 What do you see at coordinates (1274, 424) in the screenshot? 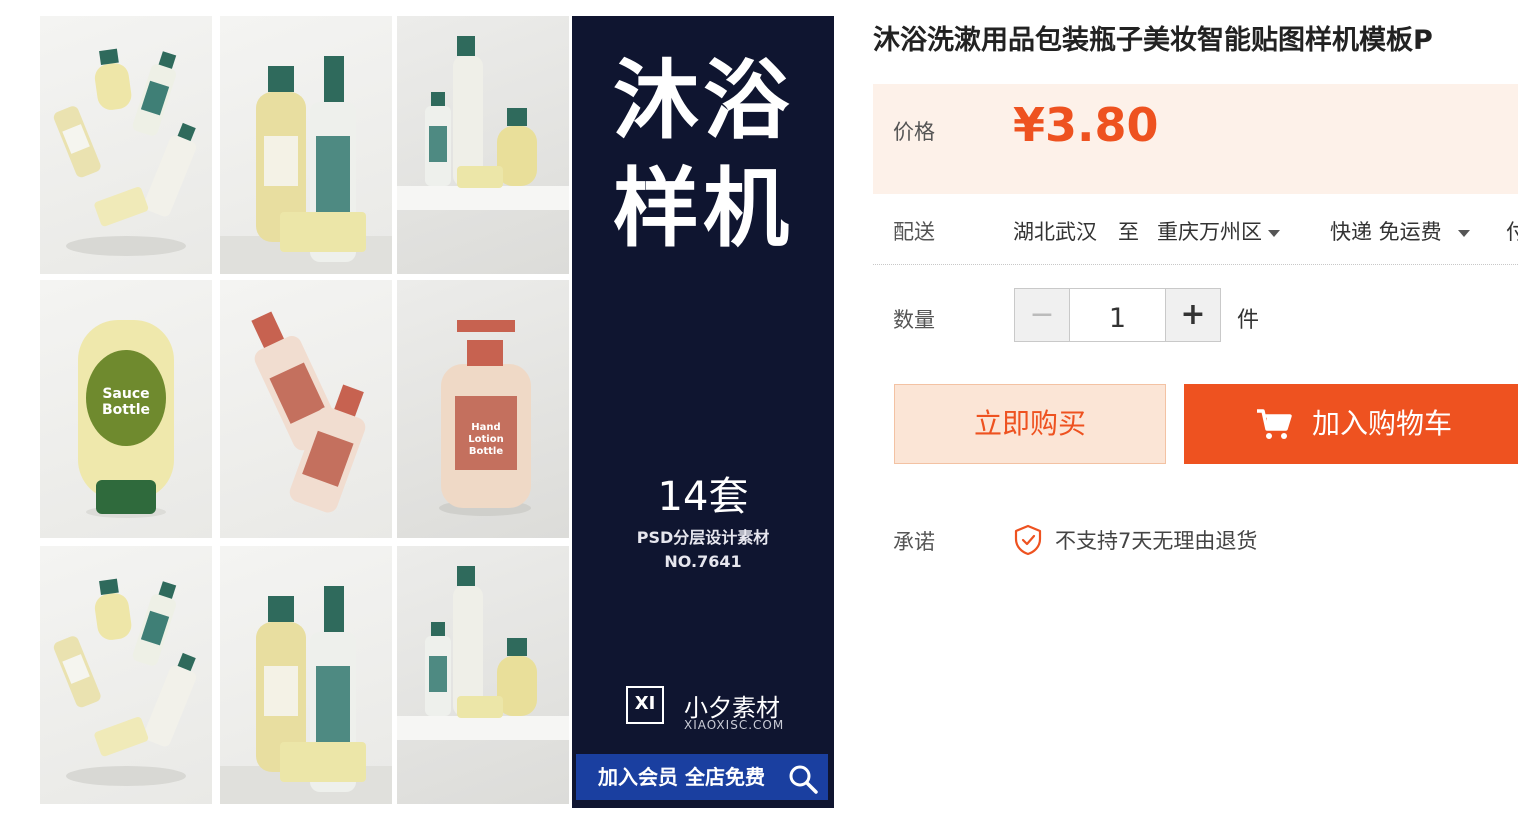
I see `cart-icon` at bounding box center [1274, 424].